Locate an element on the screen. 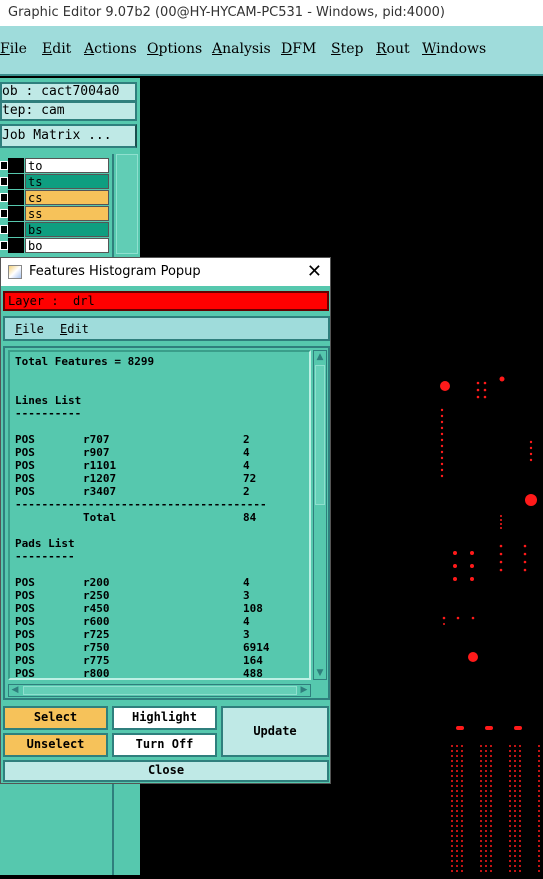 The image size is (543, 879). layer-name: ss is located at coordinates (67, 213).